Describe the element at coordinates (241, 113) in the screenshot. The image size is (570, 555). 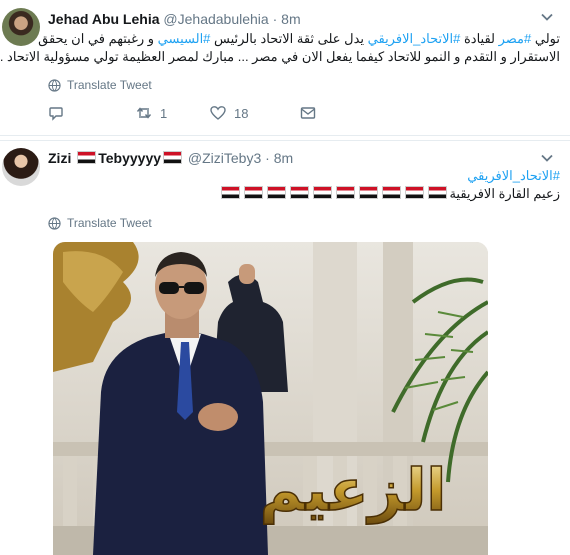
I see `like-count: 18` at that location.